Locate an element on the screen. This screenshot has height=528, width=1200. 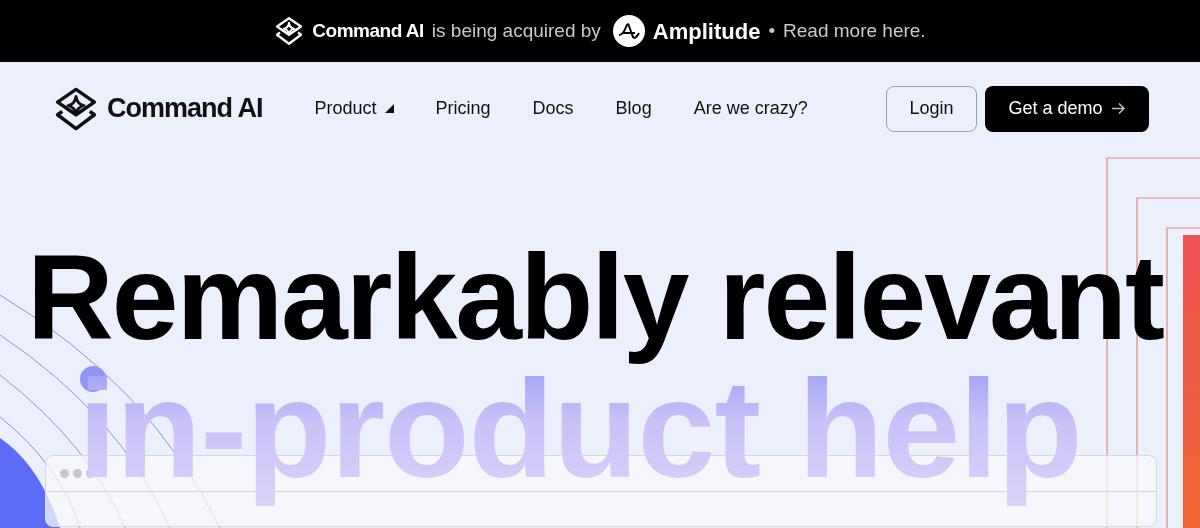
read-more-link: Read more here. is located at coordinates (854, 31).